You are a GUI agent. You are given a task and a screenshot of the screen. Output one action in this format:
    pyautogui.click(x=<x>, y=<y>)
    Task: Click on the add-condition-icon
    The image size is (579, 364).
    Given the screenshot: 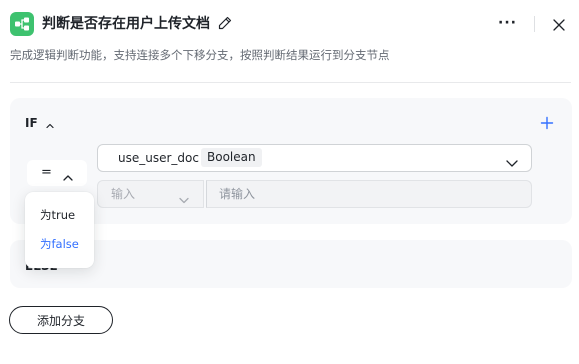 What is the action you would take?
    pyautogui.click(x=547, y=122)
    